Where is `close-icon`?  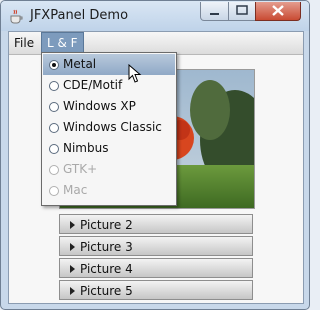
close-icon is located at coordinates (278, 10).